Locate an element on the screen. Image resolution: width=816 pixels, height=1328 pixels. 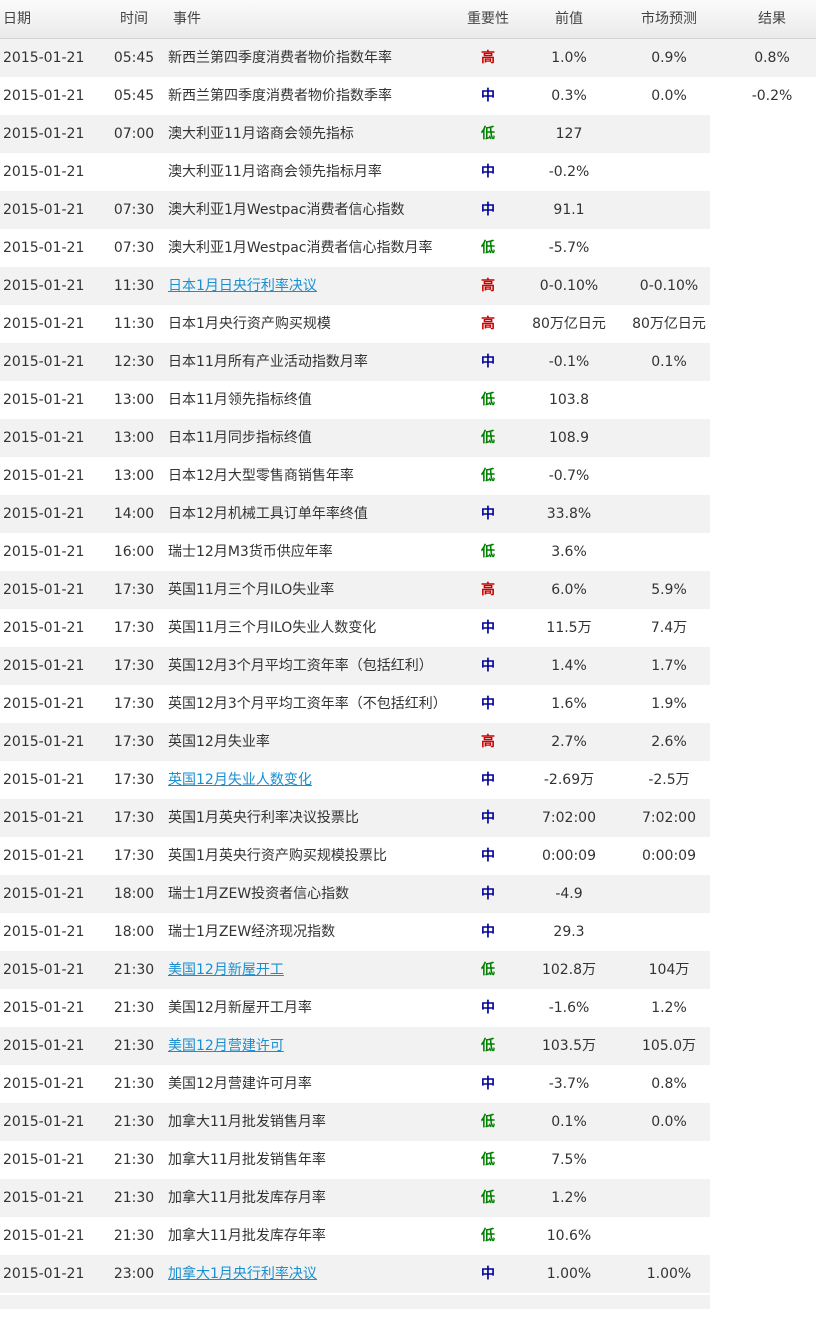
table-row-wrap: 2015-01-21 11:30 日本1月央行资产购买规模 高 80万亿日元 80万亿日元 is located at coordinates (408, 324).